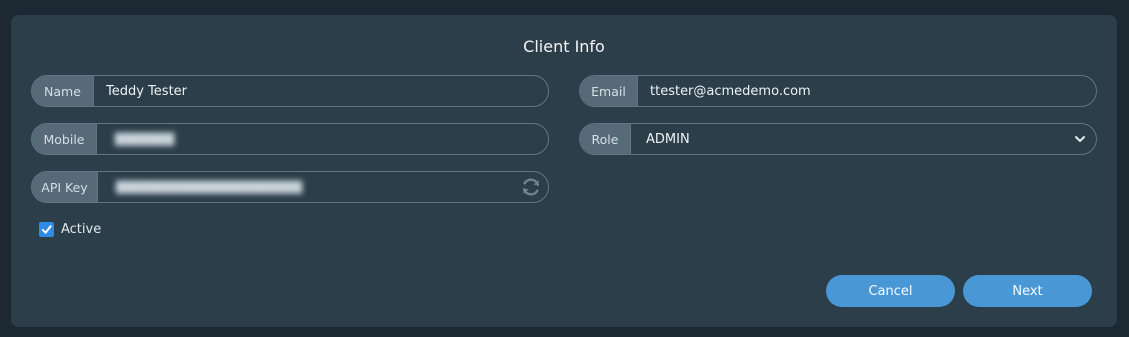  Describe the element at coordinates (209, 187) in the screenshot. I see `api-key-value-redacted: ██████████████████████` at that location.